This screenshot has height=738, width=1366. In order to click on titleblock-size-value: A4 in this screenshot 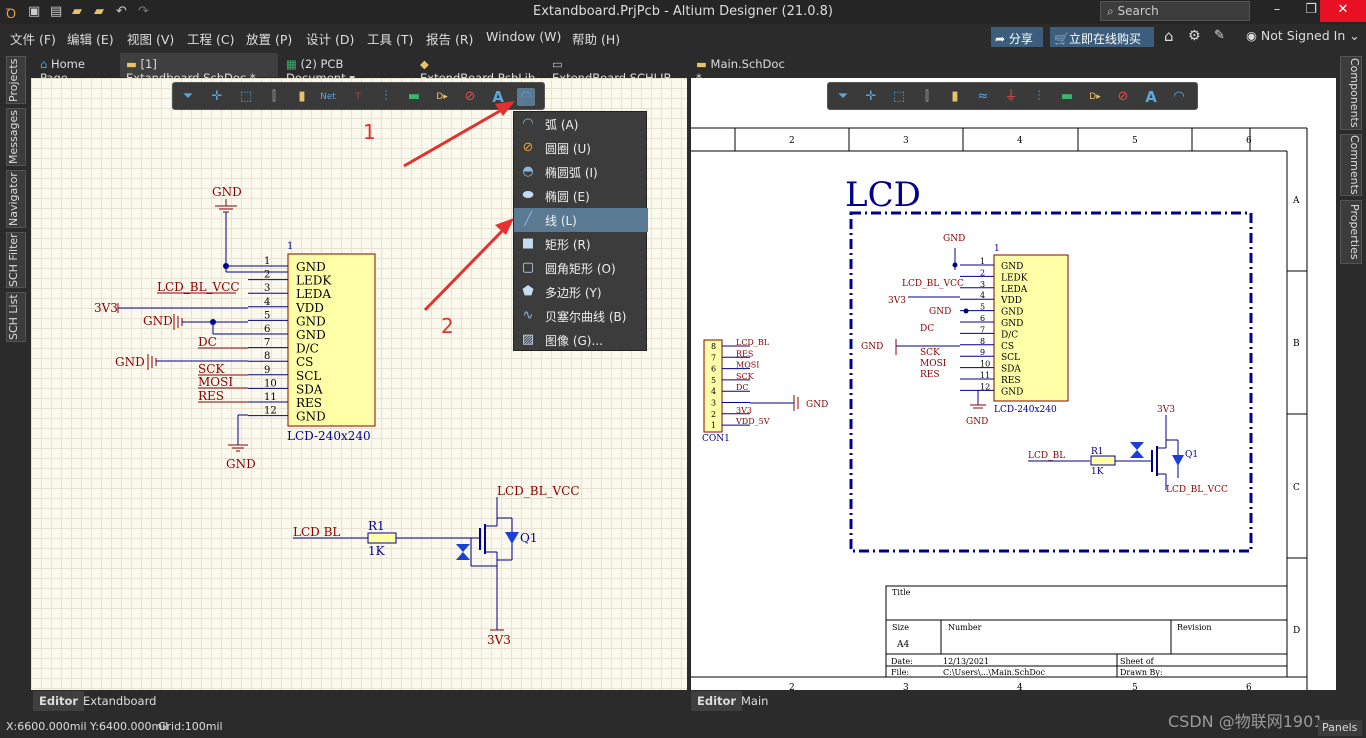, I will do `click(902, 645)`.